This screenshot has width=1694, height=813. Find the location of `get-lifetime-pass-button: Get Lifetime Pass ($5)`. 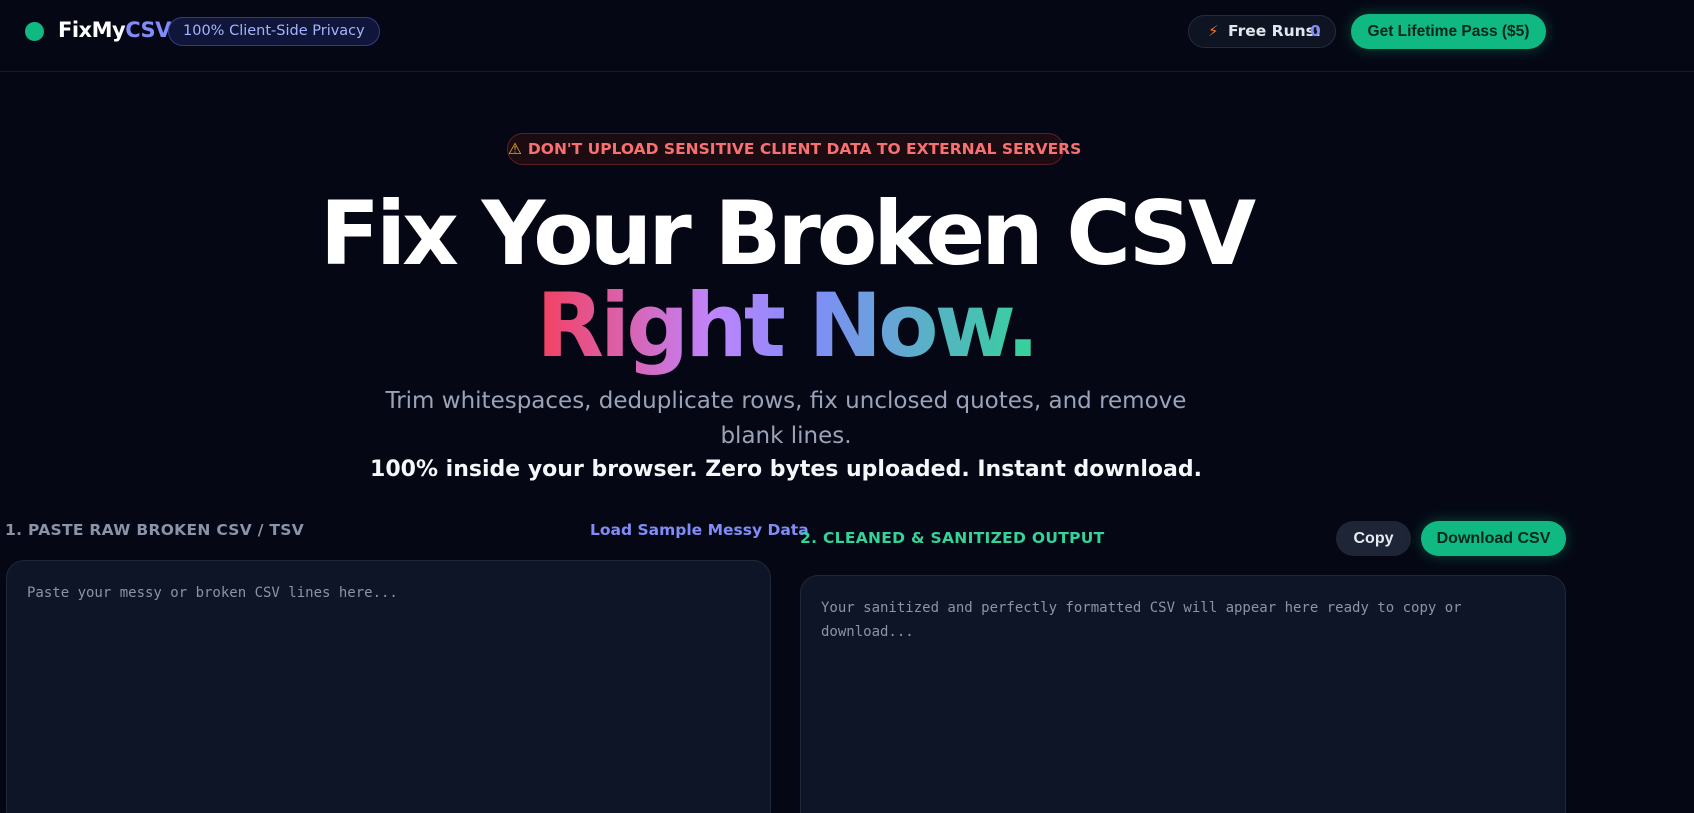

get-lifetime-pass-button: Get Lifetime Pass ($5) is located at coordinates (1448, 31).